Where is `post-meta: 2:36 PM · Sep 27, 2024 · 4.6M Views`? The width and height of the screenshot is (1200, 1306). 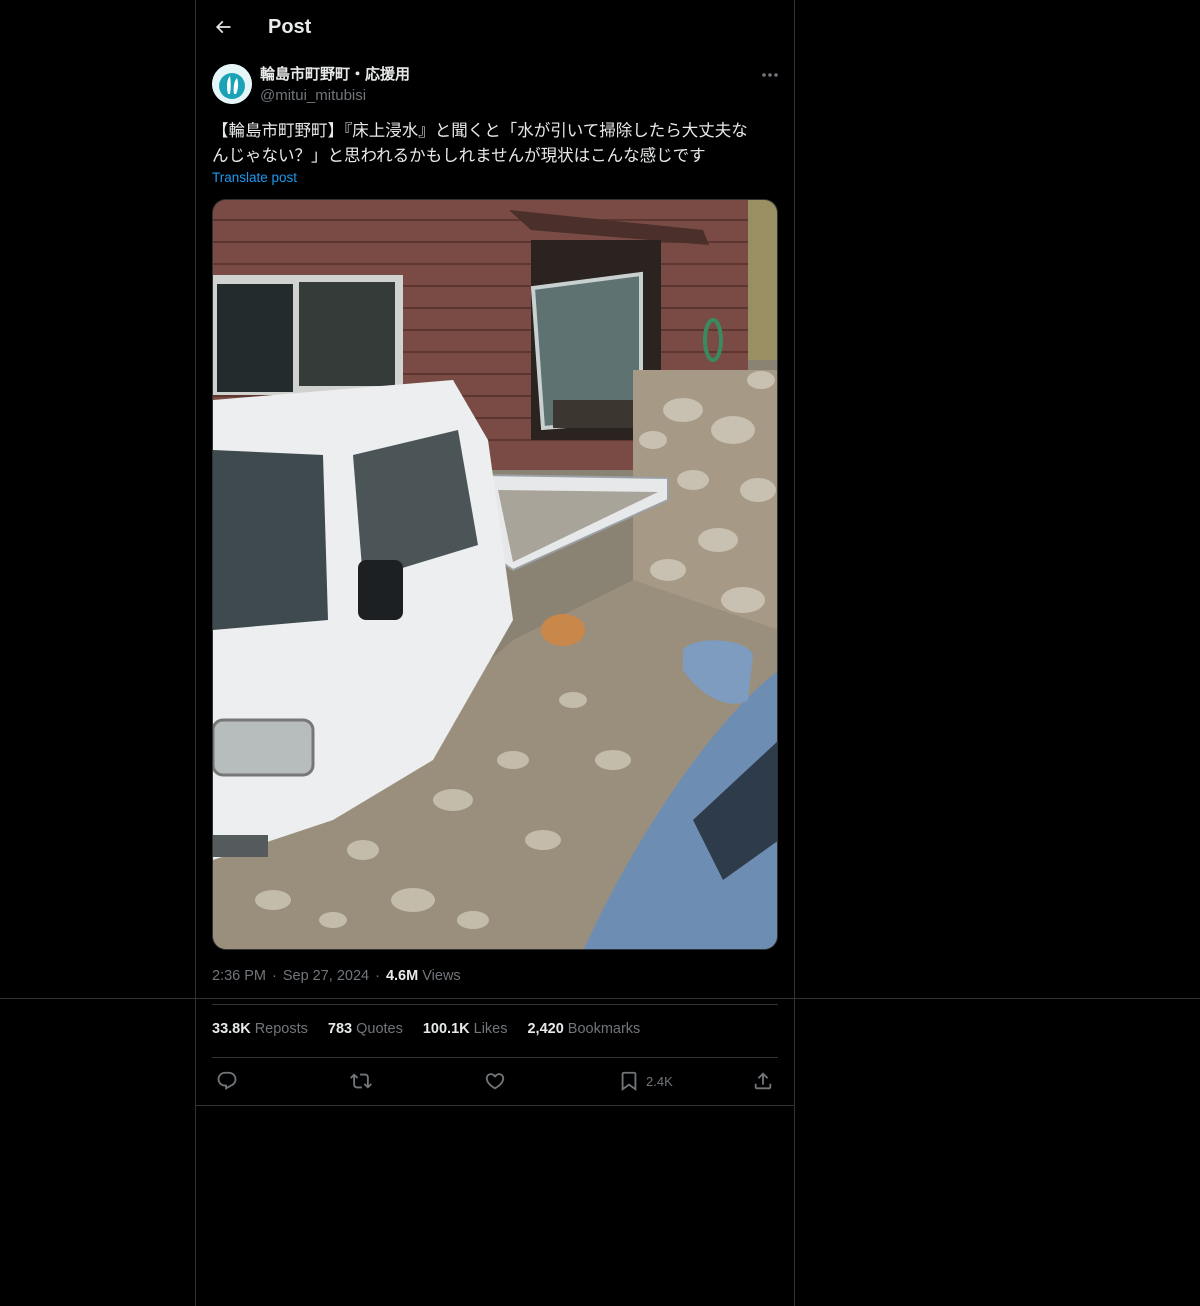 post-meta: 2:36 PM · Sep 27, 2024 · 4.6M Views is located at coordinates (336, 976).